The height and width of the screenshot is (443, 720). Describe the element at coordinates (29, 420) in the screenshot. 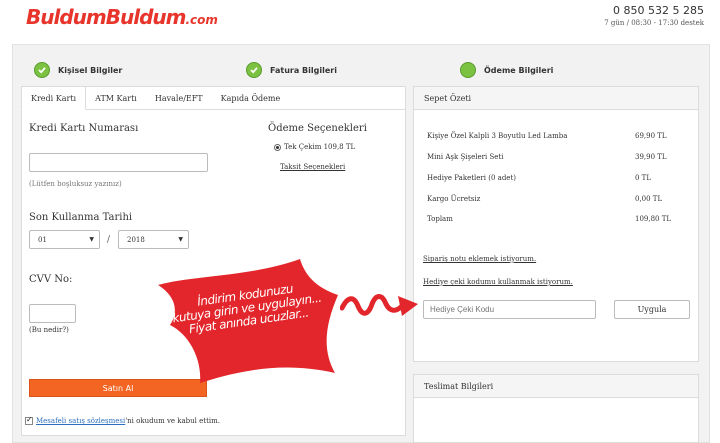

I see `agreement-checkbox` at that location.